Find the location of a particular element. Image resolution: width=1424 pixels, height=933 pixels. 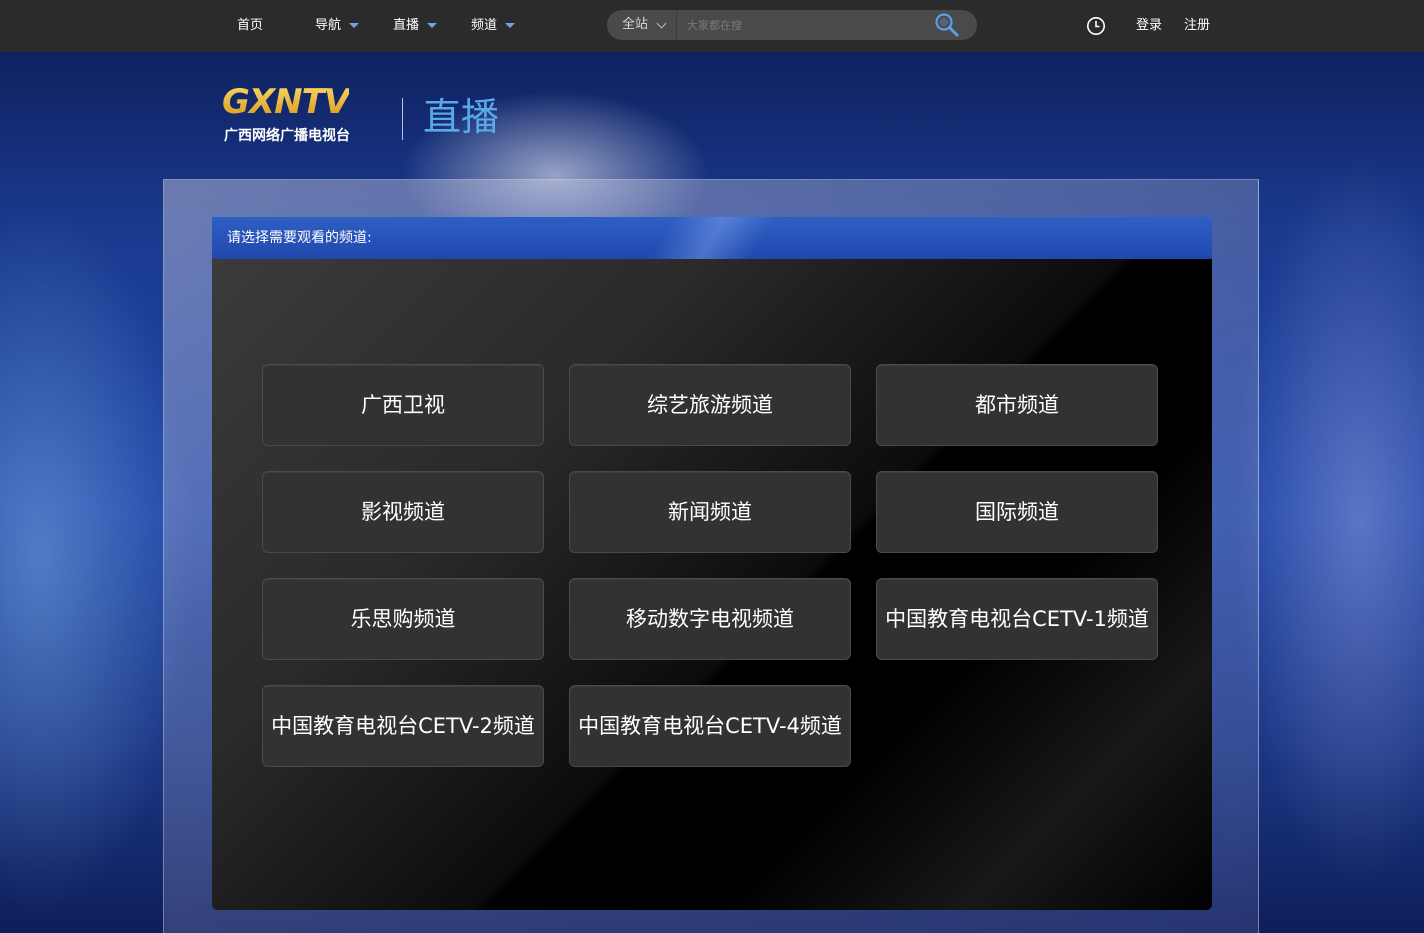

search-bar: 全站 is located at coordinates (792, 25).